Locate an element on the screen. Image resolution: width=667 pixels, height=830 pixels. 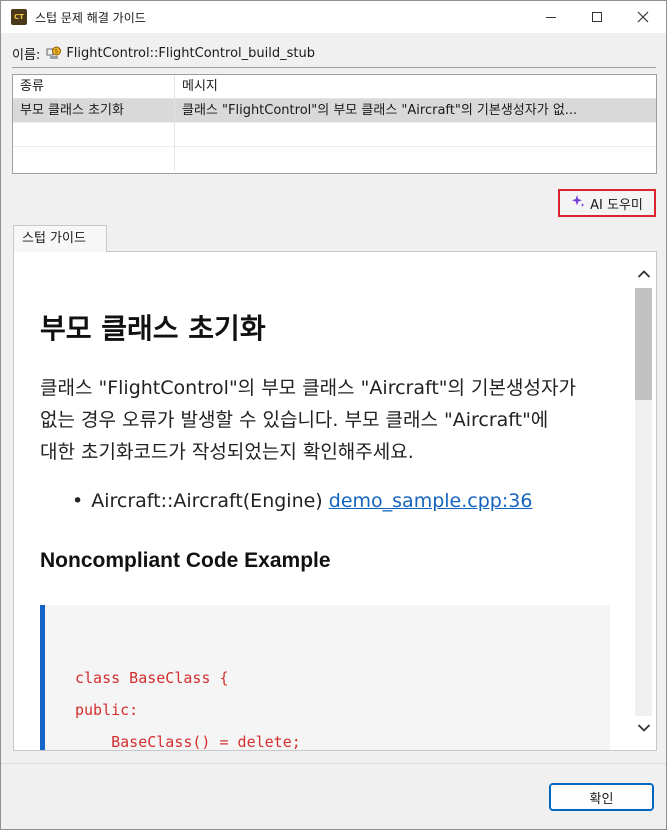
ai-assistant-label: AI 도우미 is located at coordinates (616, 205).